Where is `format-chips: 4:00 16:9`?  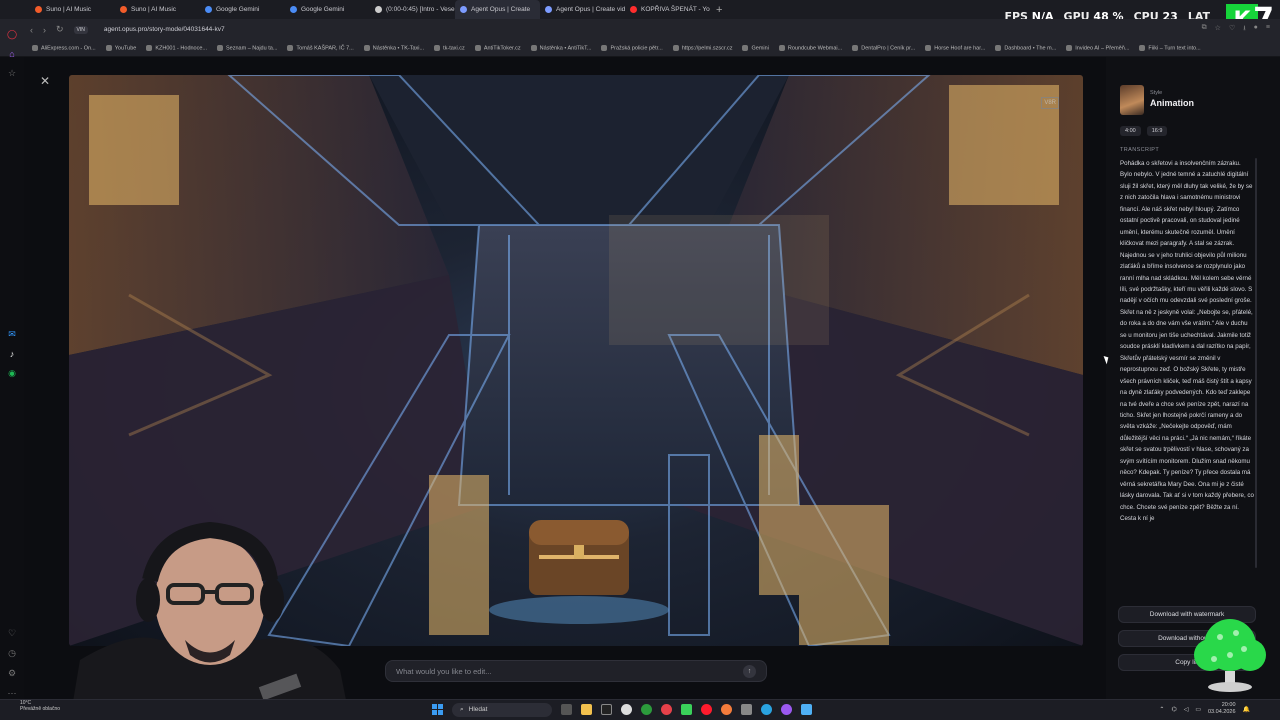
format-chips: 4:00 16:9 is located at coordinates (1144, 131).